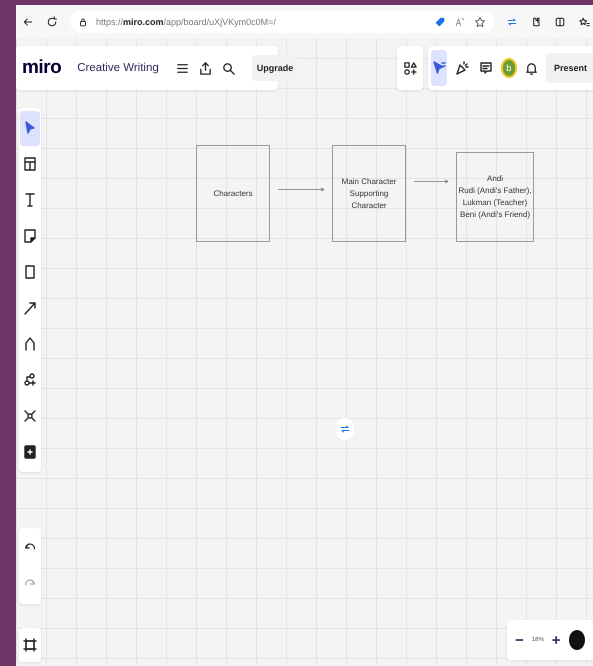  What do you see at coordinates (584, 22) in the screenshot?
I see `favorites-icon` at bounding box center [584, 22].